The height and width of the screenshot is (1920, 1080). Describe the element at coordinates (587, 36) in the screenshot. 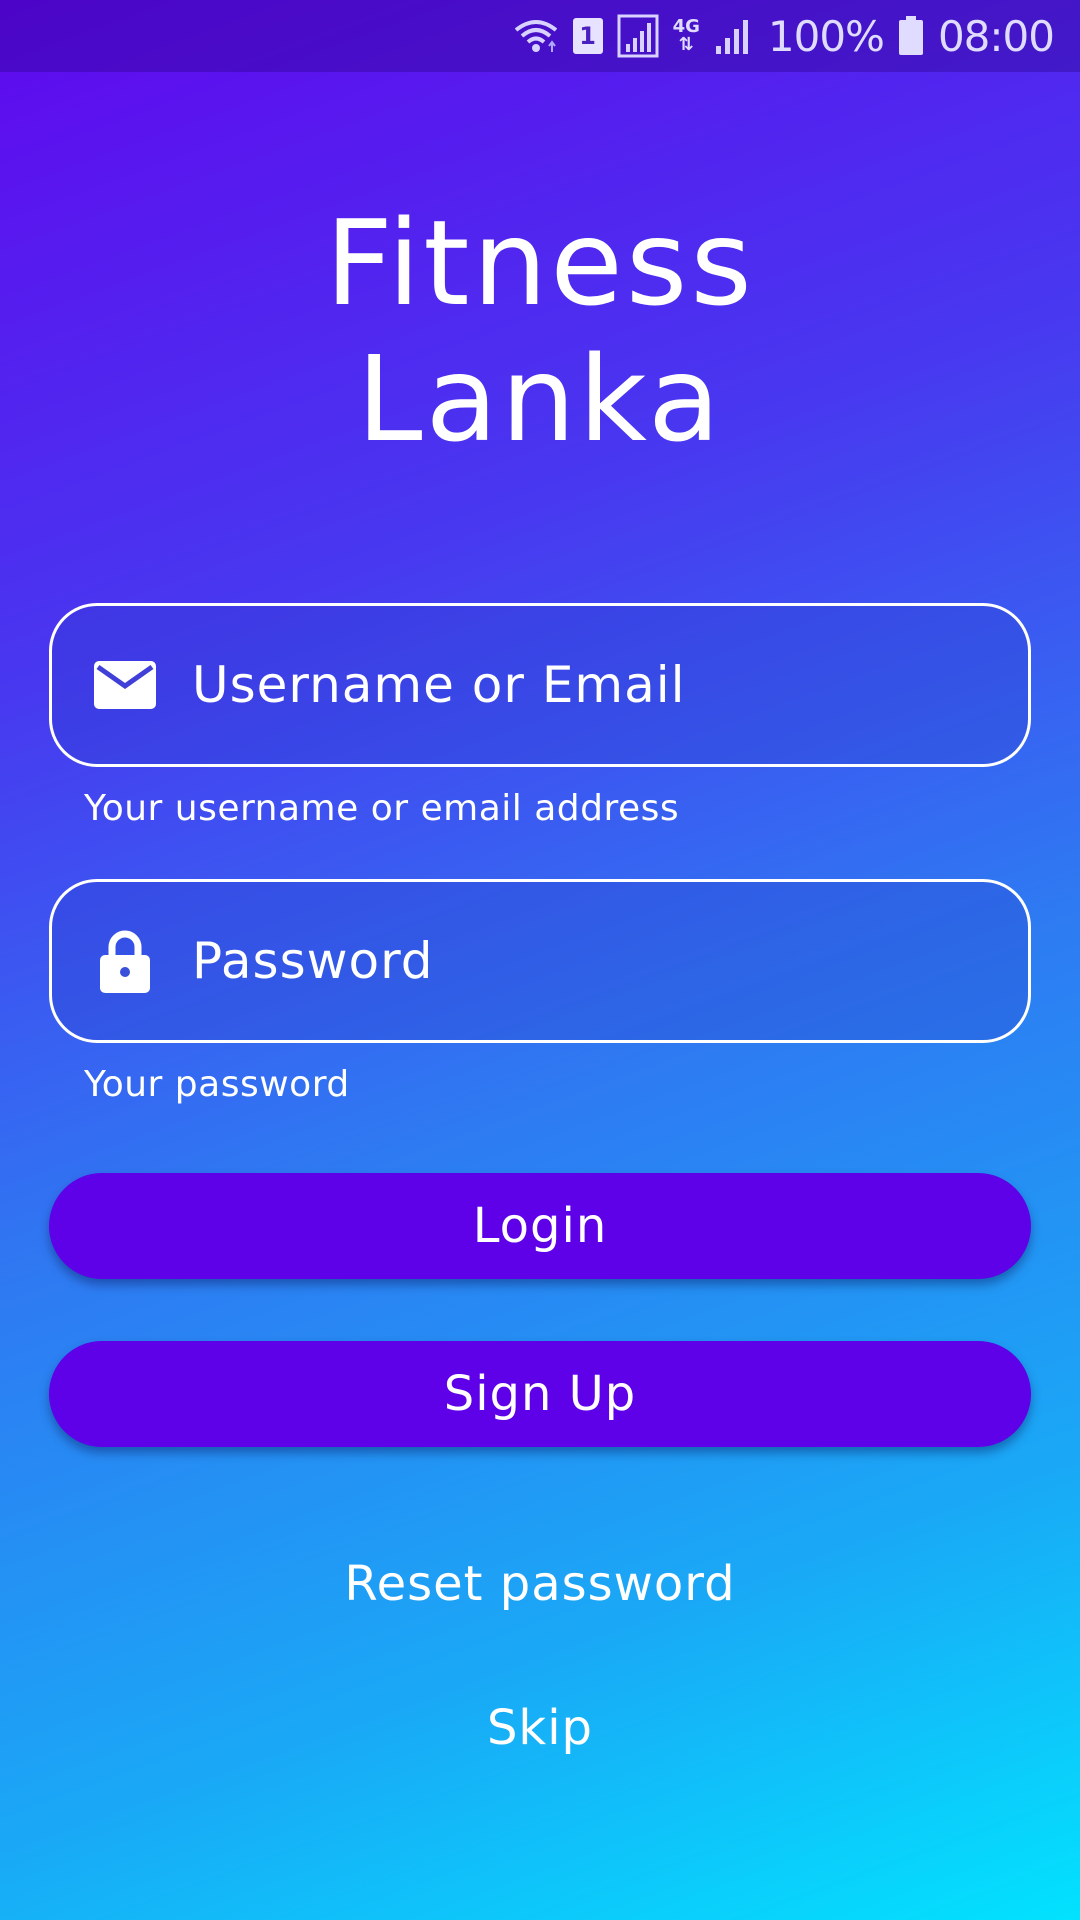

I see `sim-badge: 1` at that location.